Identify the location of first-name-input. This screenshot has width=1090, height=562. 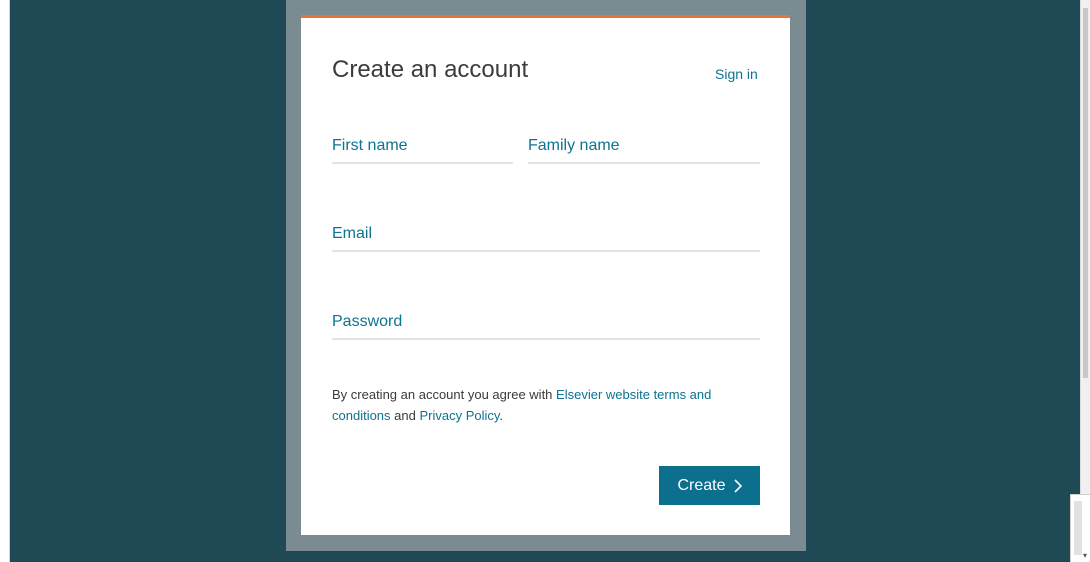
(422, 146).